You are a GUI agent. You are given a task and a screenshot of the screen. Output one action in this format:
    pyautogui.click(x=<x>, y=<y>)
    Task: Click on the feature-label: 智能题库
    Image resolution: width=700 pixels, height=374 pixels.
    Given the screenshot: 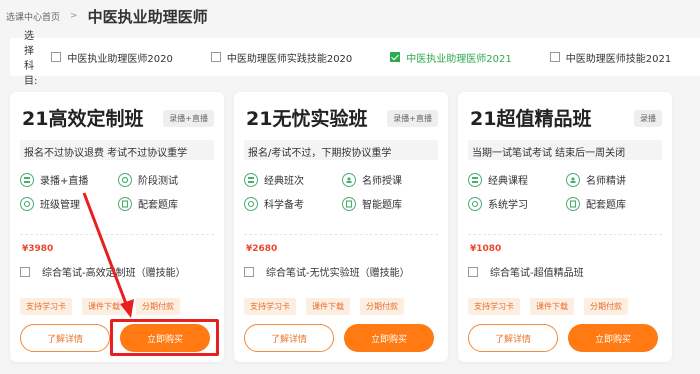 What is the action you would take?
    pyautogui.click(x=382, y=205)
    